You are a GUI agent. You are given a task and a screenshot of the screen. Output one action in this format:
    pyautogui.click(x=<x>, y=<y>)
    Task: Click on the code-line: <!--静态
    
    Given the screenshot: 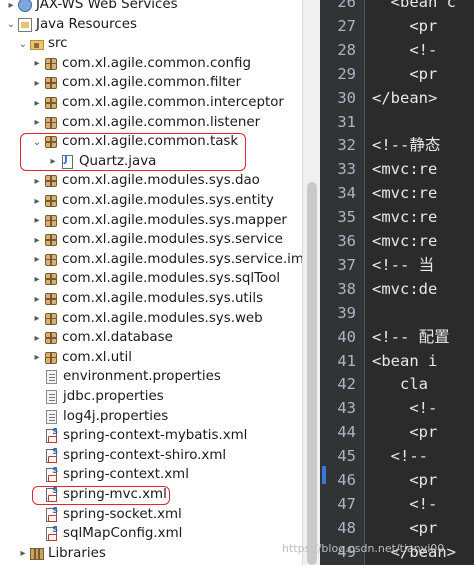 What is the action you would take?
    pyautogui.click(x=406, y=145)
    